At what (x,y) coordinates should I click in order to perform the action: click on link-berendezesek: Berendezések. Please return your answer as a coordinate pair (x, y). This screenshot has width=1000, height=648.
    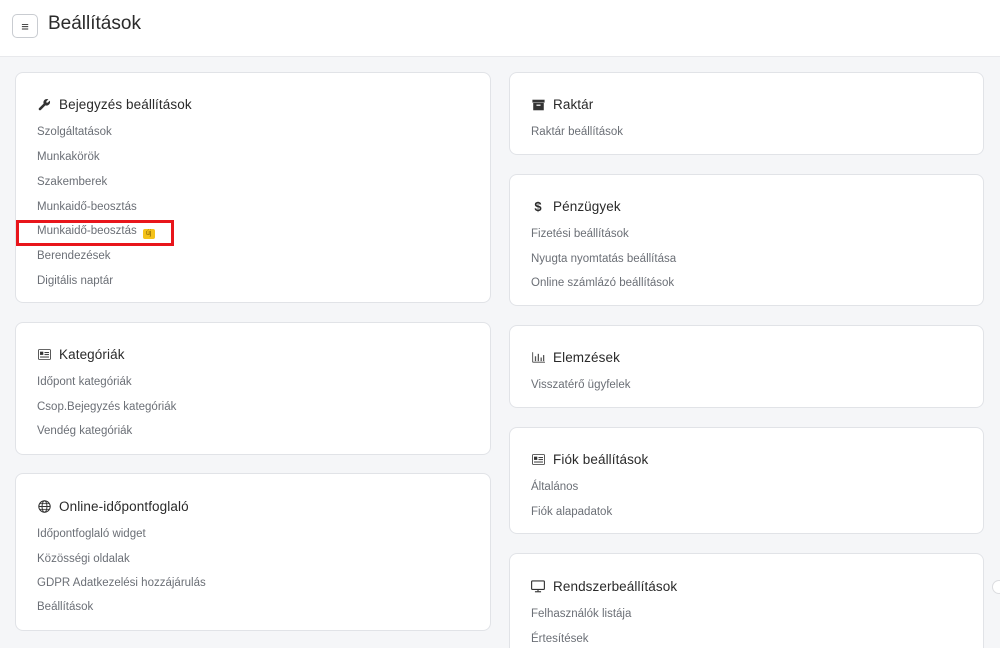
    Looking at the image, I should click on (74, 256).